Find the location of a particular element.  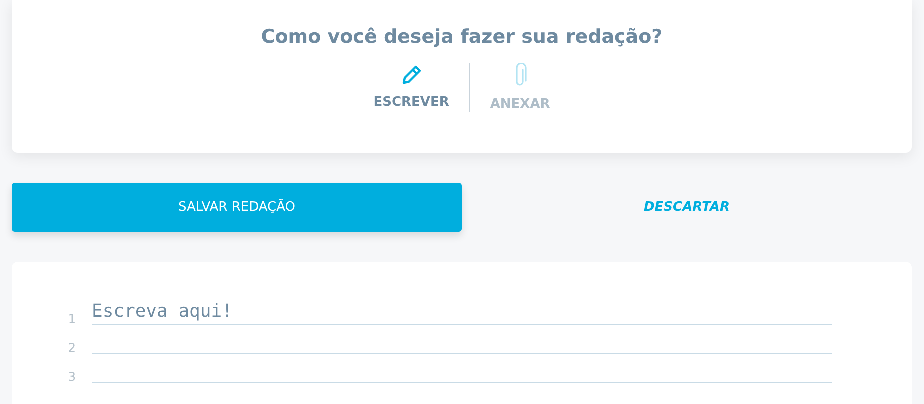

question-heading: Como você deseja fazer sua redação? is located at coordinates (462, 37).